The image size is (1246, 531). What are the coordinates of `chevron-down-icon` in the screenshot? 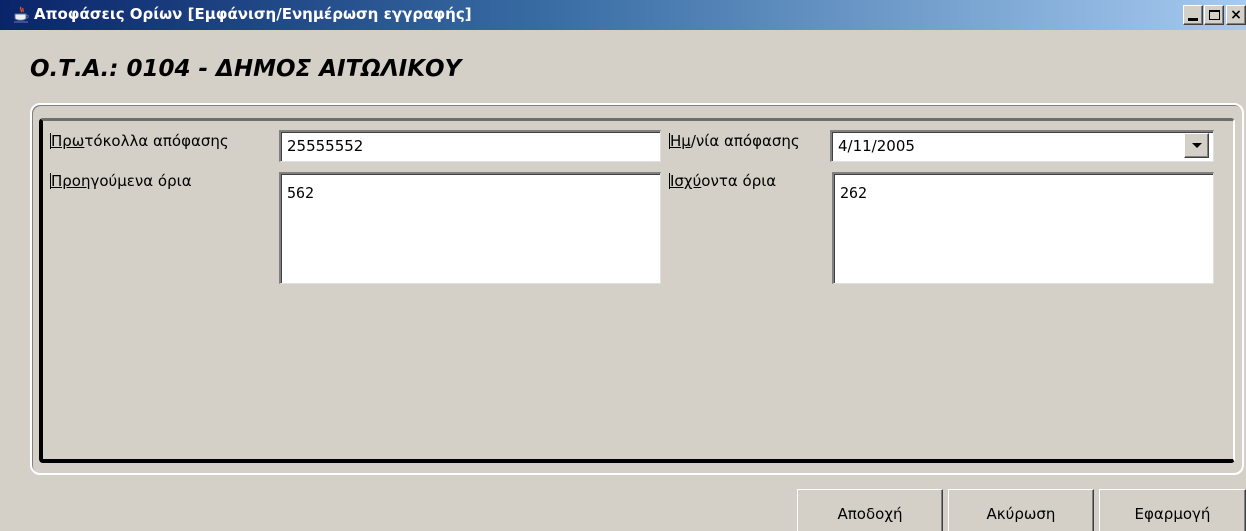 It's located at (1196, 145).